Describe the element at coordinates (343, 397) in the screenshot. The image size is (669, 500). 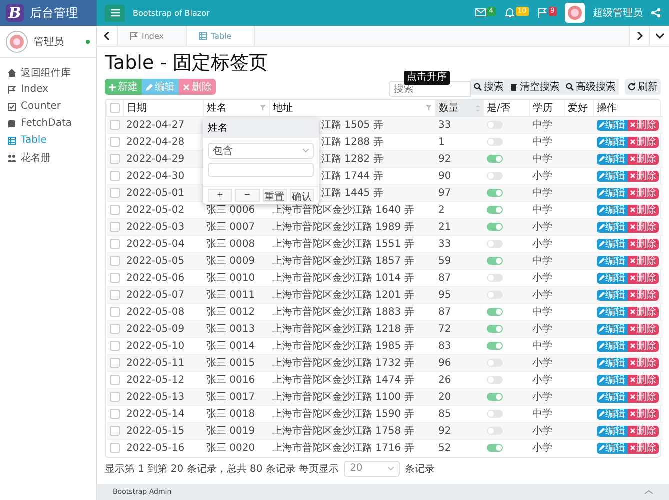
I see `table-cell: 上海市普陀区金沙江路 1100 弄` at that location.